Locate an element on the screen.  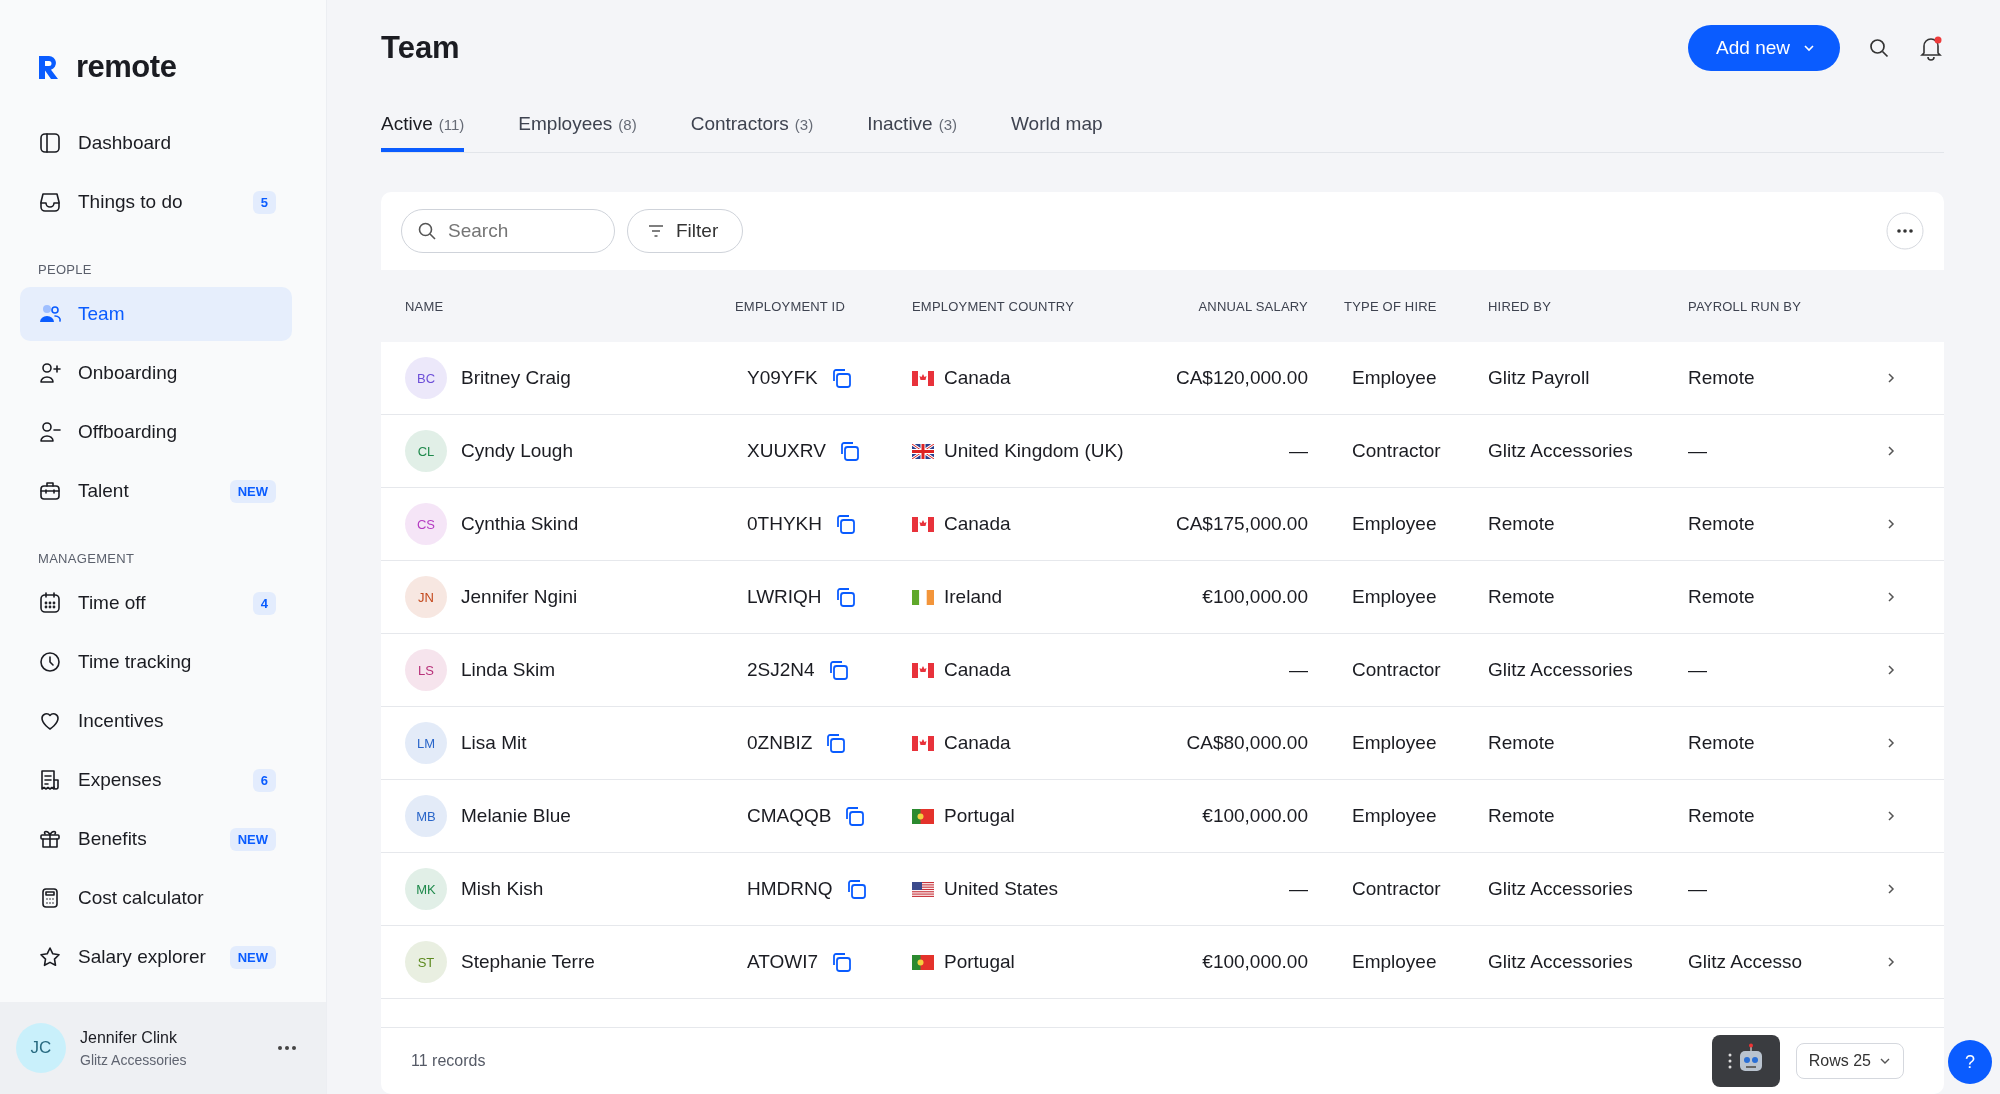
nav-item: Cost calculator is located at coordinates (156, 898).